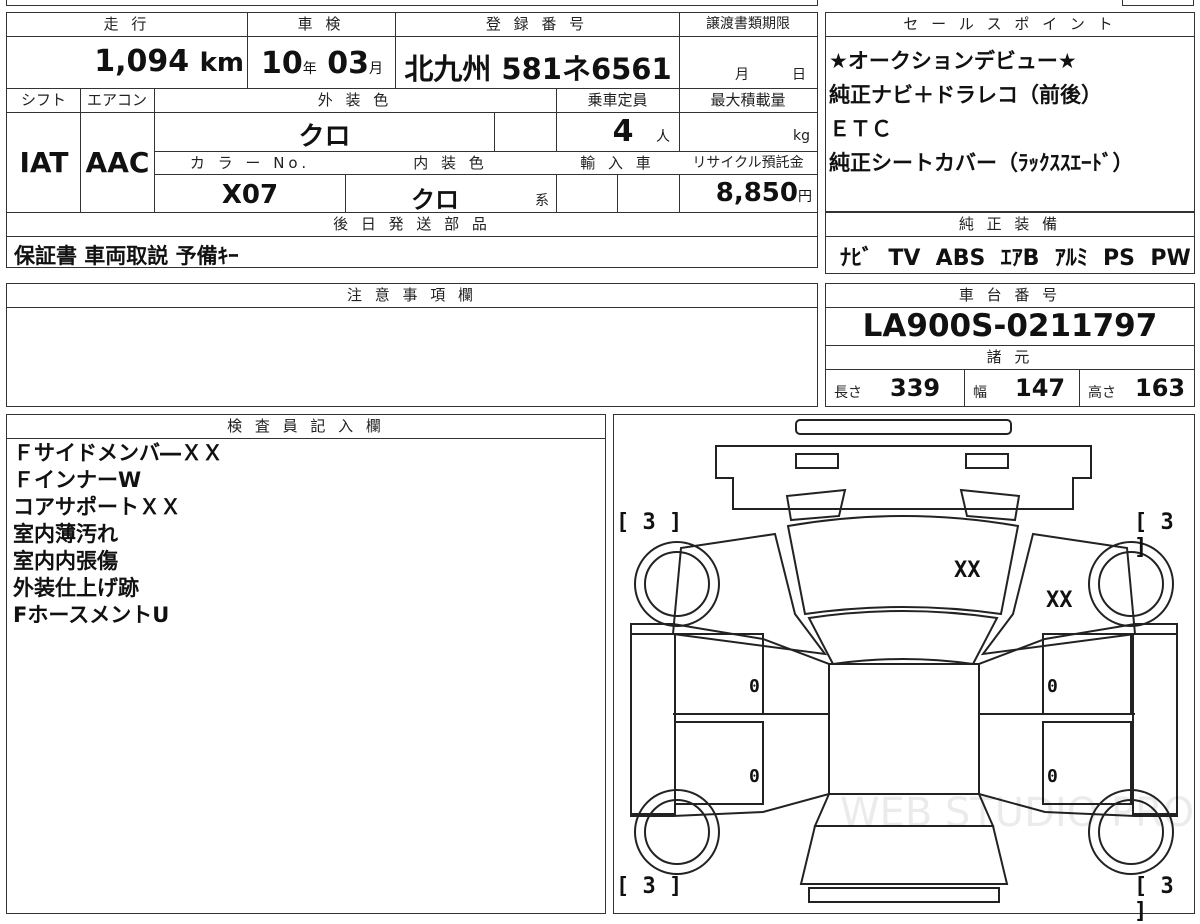 Image resolution: width=1200 pixels, height=924 pixels. I want to click on tire-front-left-grade: [ 3 ], so click(649, 522).